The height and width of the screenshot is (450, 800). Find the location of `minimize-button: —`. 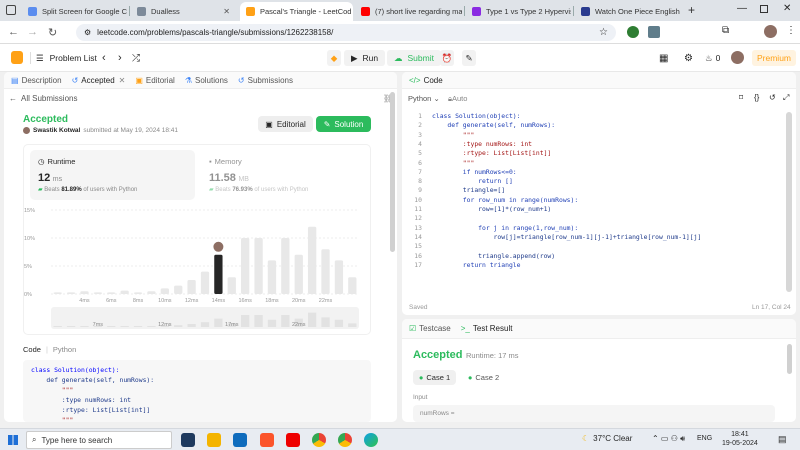

minimize-button: — is located at coordinates (742, 8).